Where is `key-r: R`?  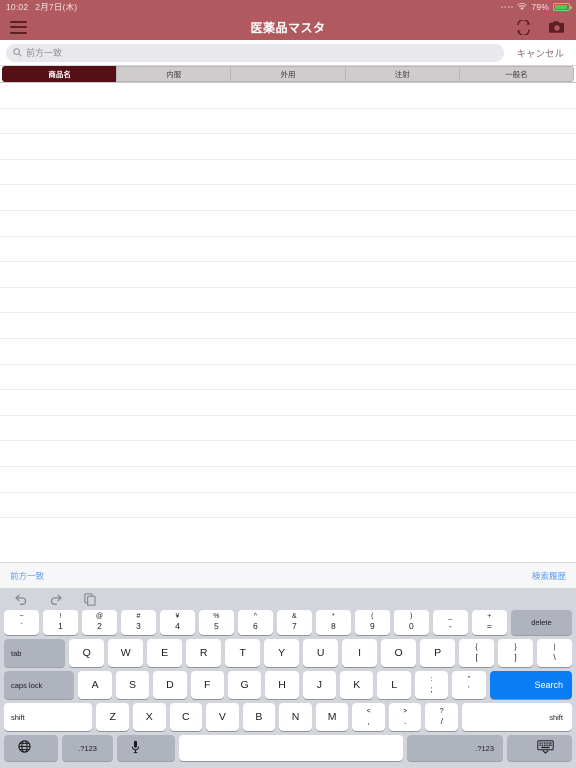 key-r: R is located at coordinates (204, 653).